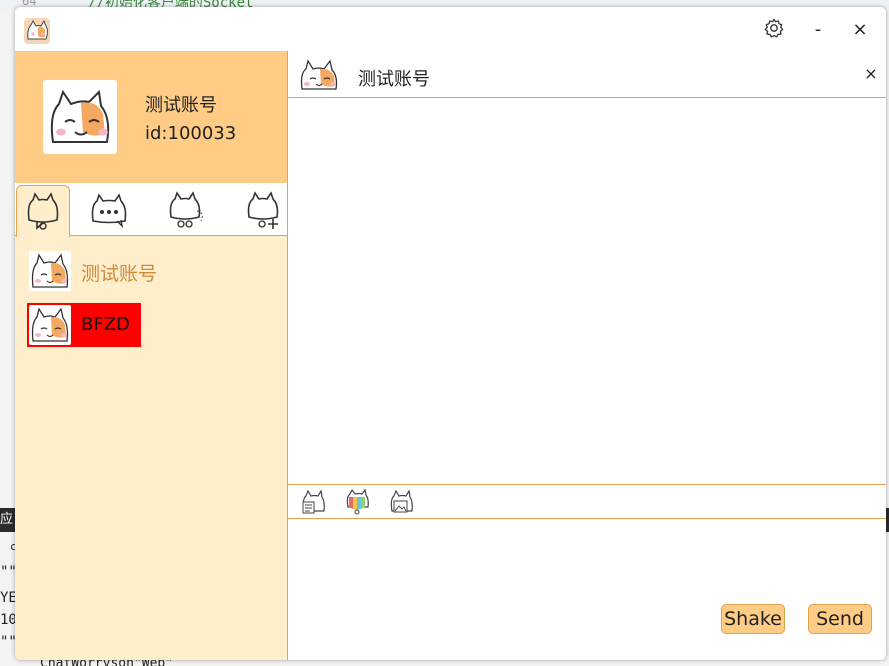 The image size is (889, 666). What do you see at coordinates (181, 105) in the screenshot?
I see `profile-name: 测试账号` at bounding box center [181, 105].